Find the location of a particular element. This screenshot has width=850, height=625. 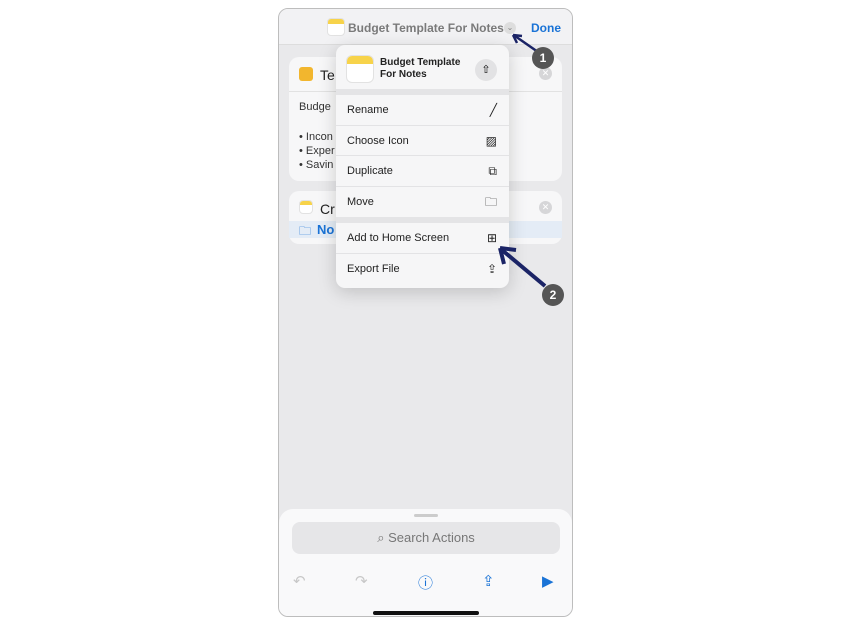

annotation-marker-2: 2 is located at coordinates (553, 295).